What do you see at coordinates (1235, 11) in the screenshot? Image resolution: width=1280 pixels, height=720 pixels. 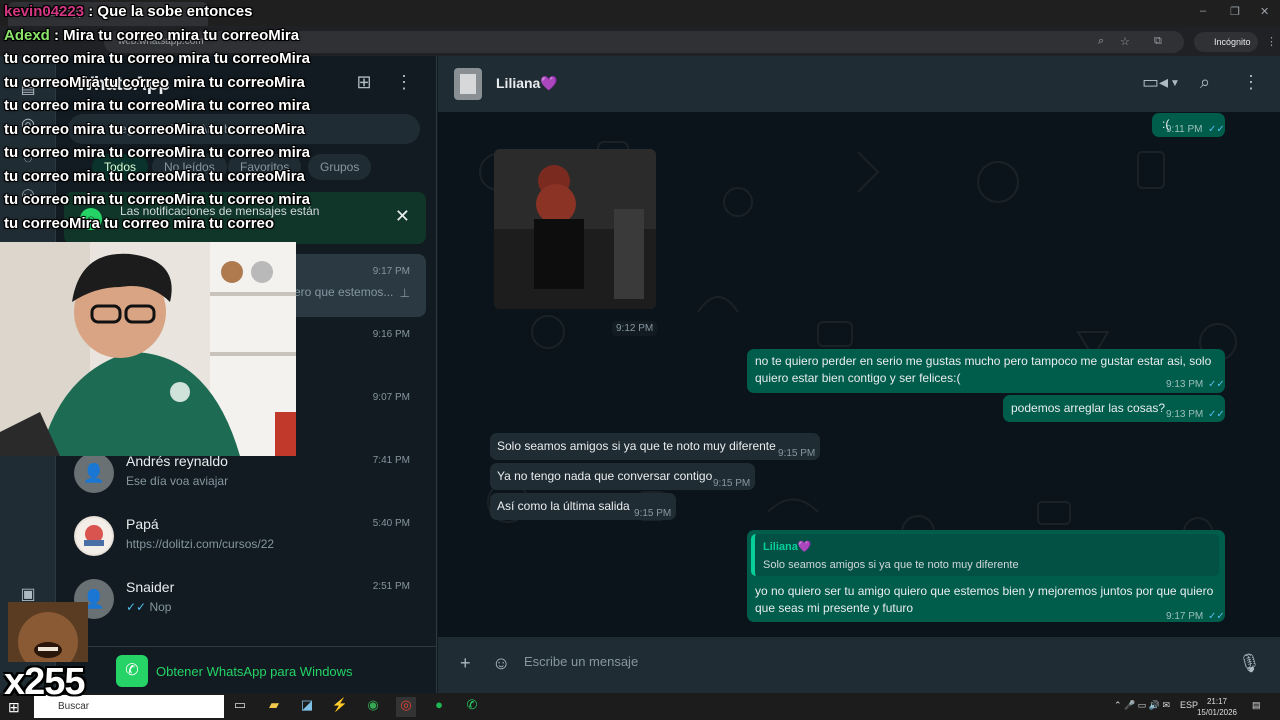 I see `maximize-icon: ❐` at bounding box center [1235, 11].